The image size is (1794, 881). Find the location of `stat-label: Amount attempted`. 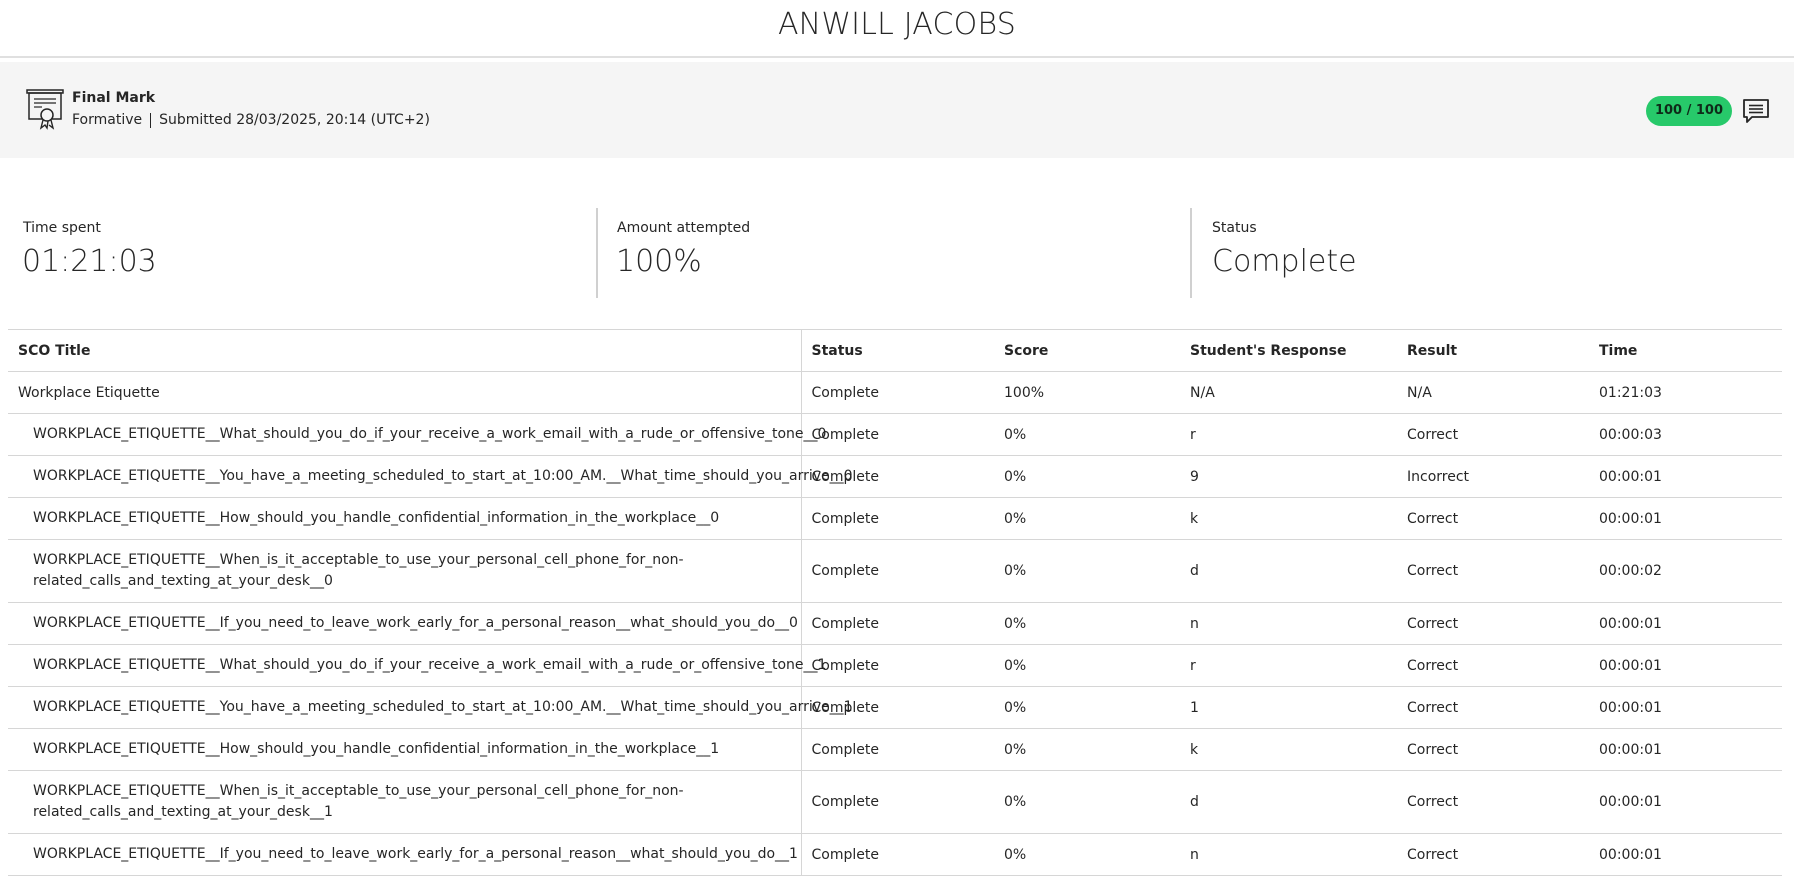

stat-label: Amount attempted is located at coordinates (684, 228).